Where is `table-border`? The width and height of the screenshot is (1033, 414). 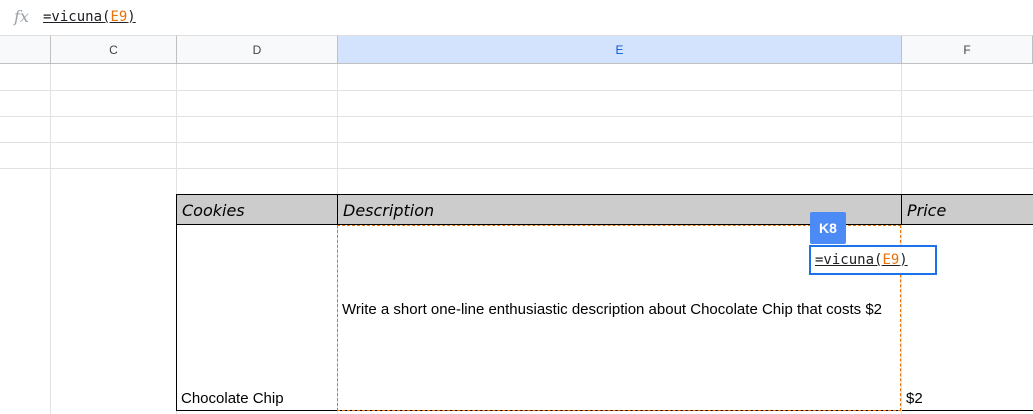
table-border is located at coordinates (176, 302).